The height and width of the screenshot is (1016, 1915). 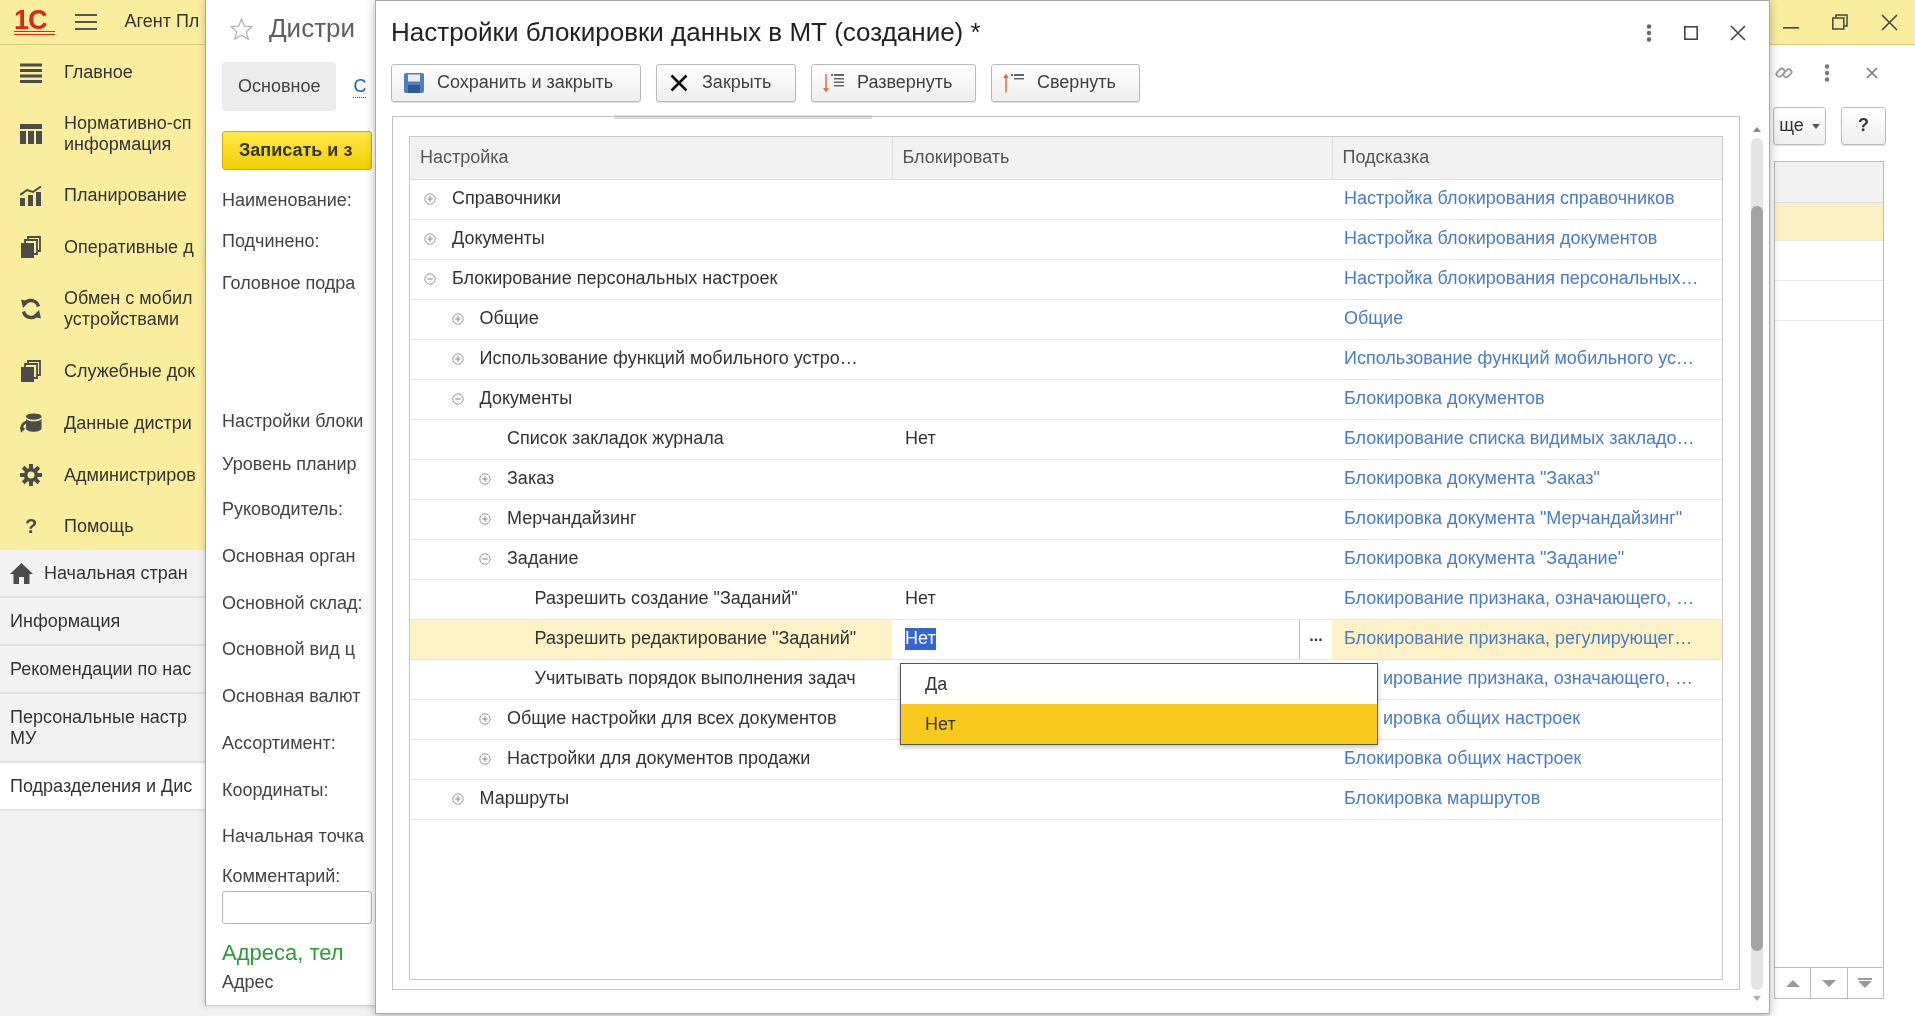 What do you see at coordinates (666, 599) in the screenshot?
I see `setting-label: Разрешить создание "Заданий"` at bounding box center [666, 599].